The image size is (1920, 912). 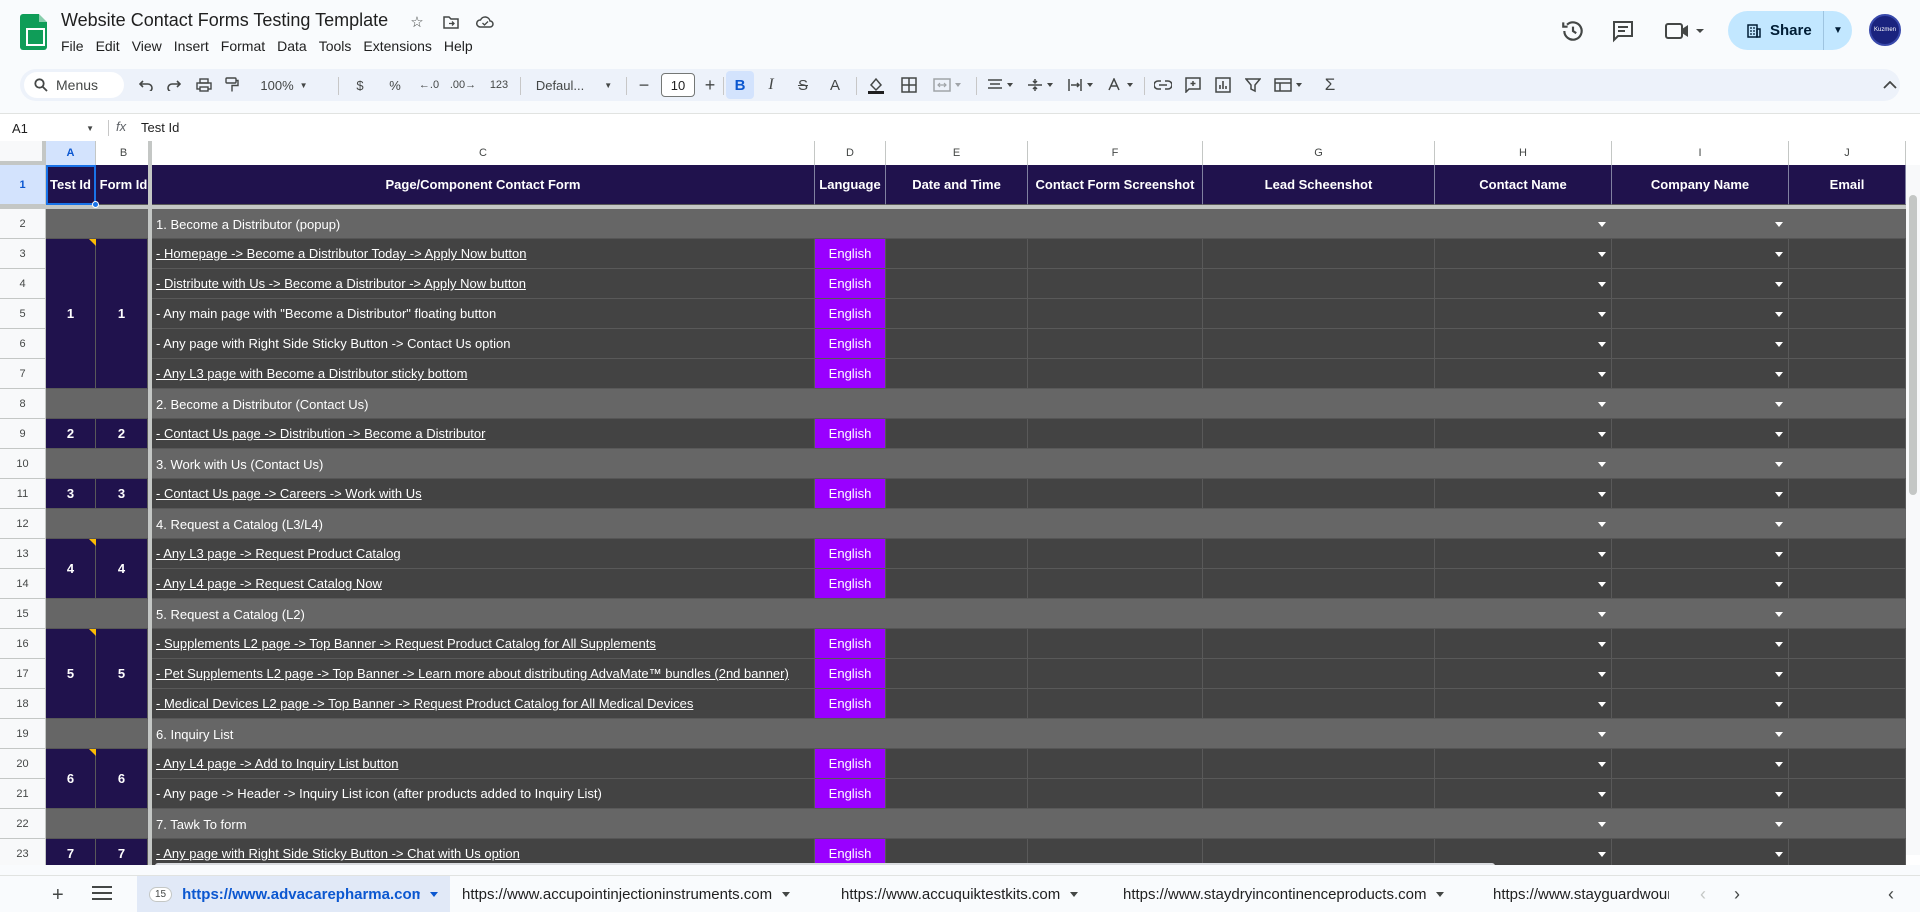 I want to click on insert-link-icon, so click(x=1163, y=85).